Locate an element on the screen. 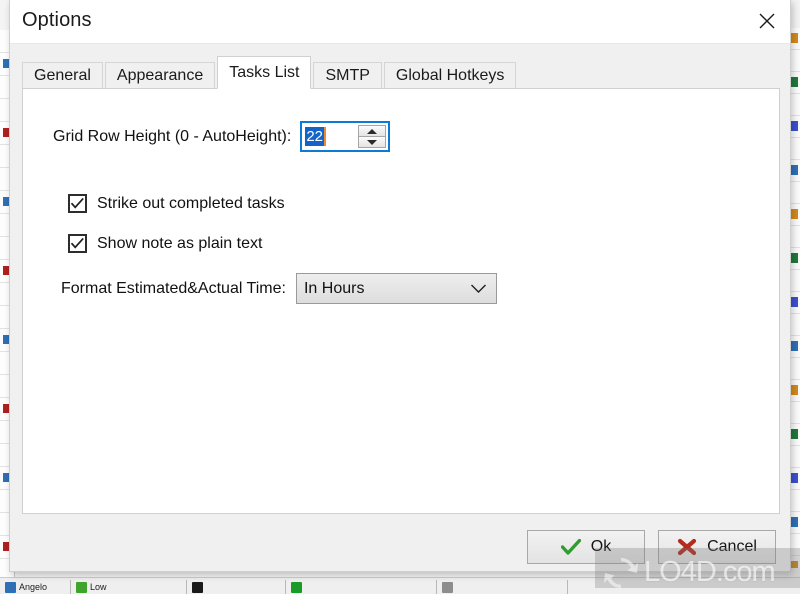 The image size is (800, 594). show-note-label: Show note as plain text is located at coordinates (180, 243).